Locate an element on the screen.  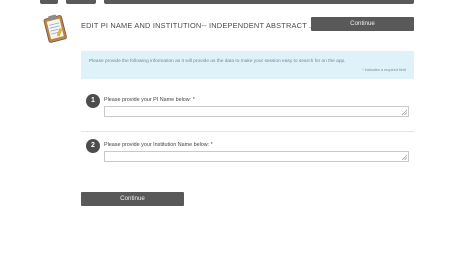
continue-button-bottom: Continue is located at coordinates (132, 199).